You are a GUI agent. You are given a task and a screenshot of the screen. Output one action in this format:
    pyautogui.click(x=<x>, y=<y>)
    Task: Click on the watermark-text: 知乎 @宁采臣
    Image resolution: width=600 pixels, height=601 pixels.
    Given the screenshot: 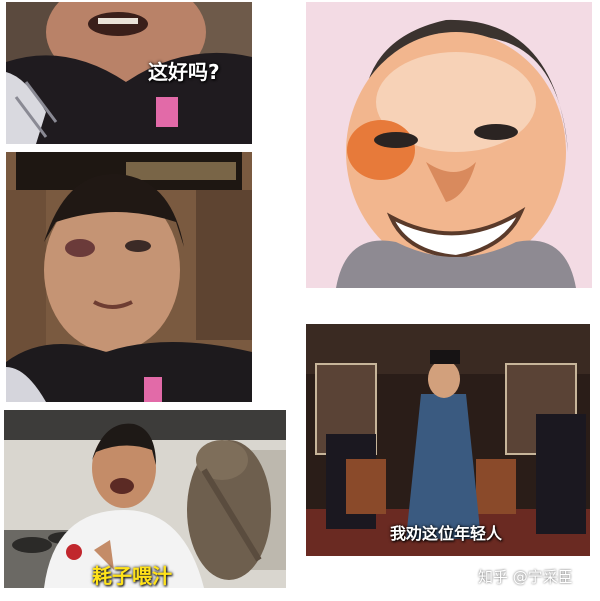 What is the action you would take?
    pyautogui.click(x=525, y=577)
    